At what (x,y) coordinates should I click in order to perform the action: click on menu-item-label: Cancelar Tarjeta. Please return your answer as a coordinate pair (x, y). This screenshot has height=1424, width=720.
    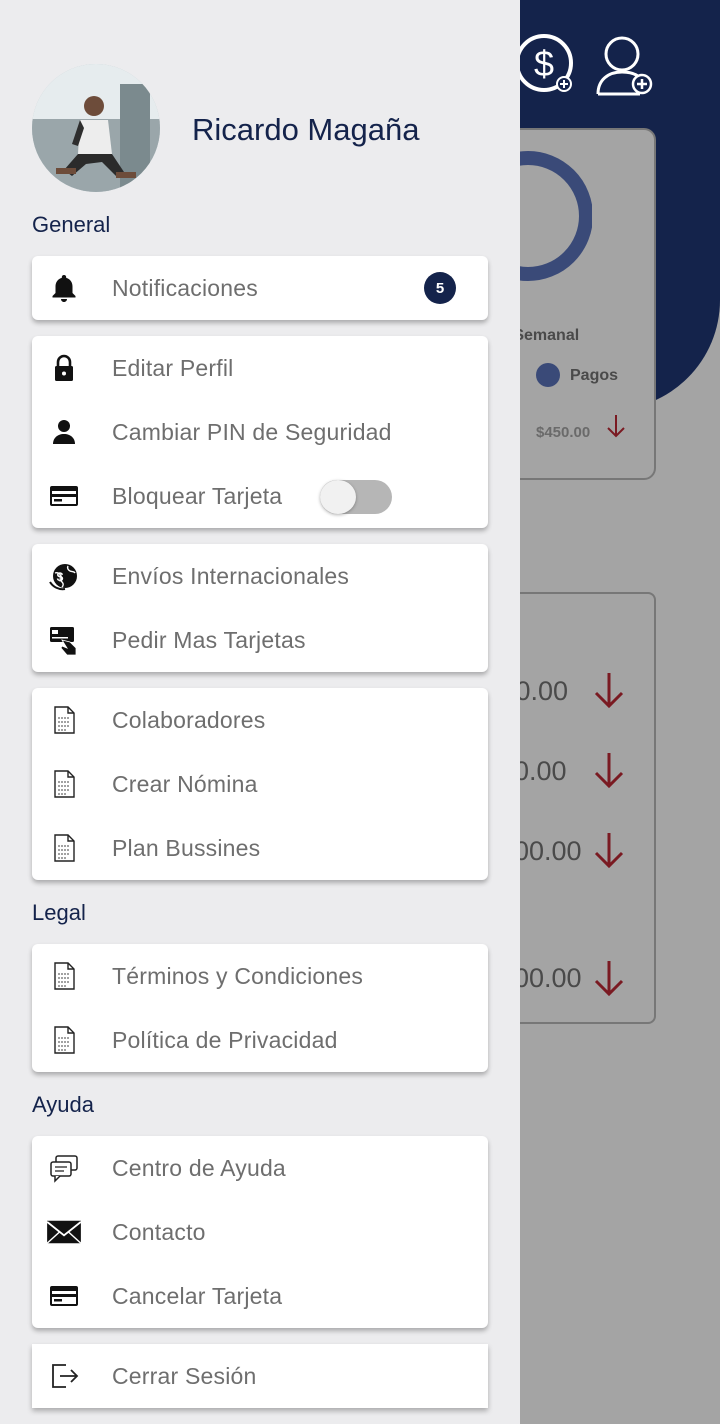
    Looking at the image, I should click on (197, 1295).